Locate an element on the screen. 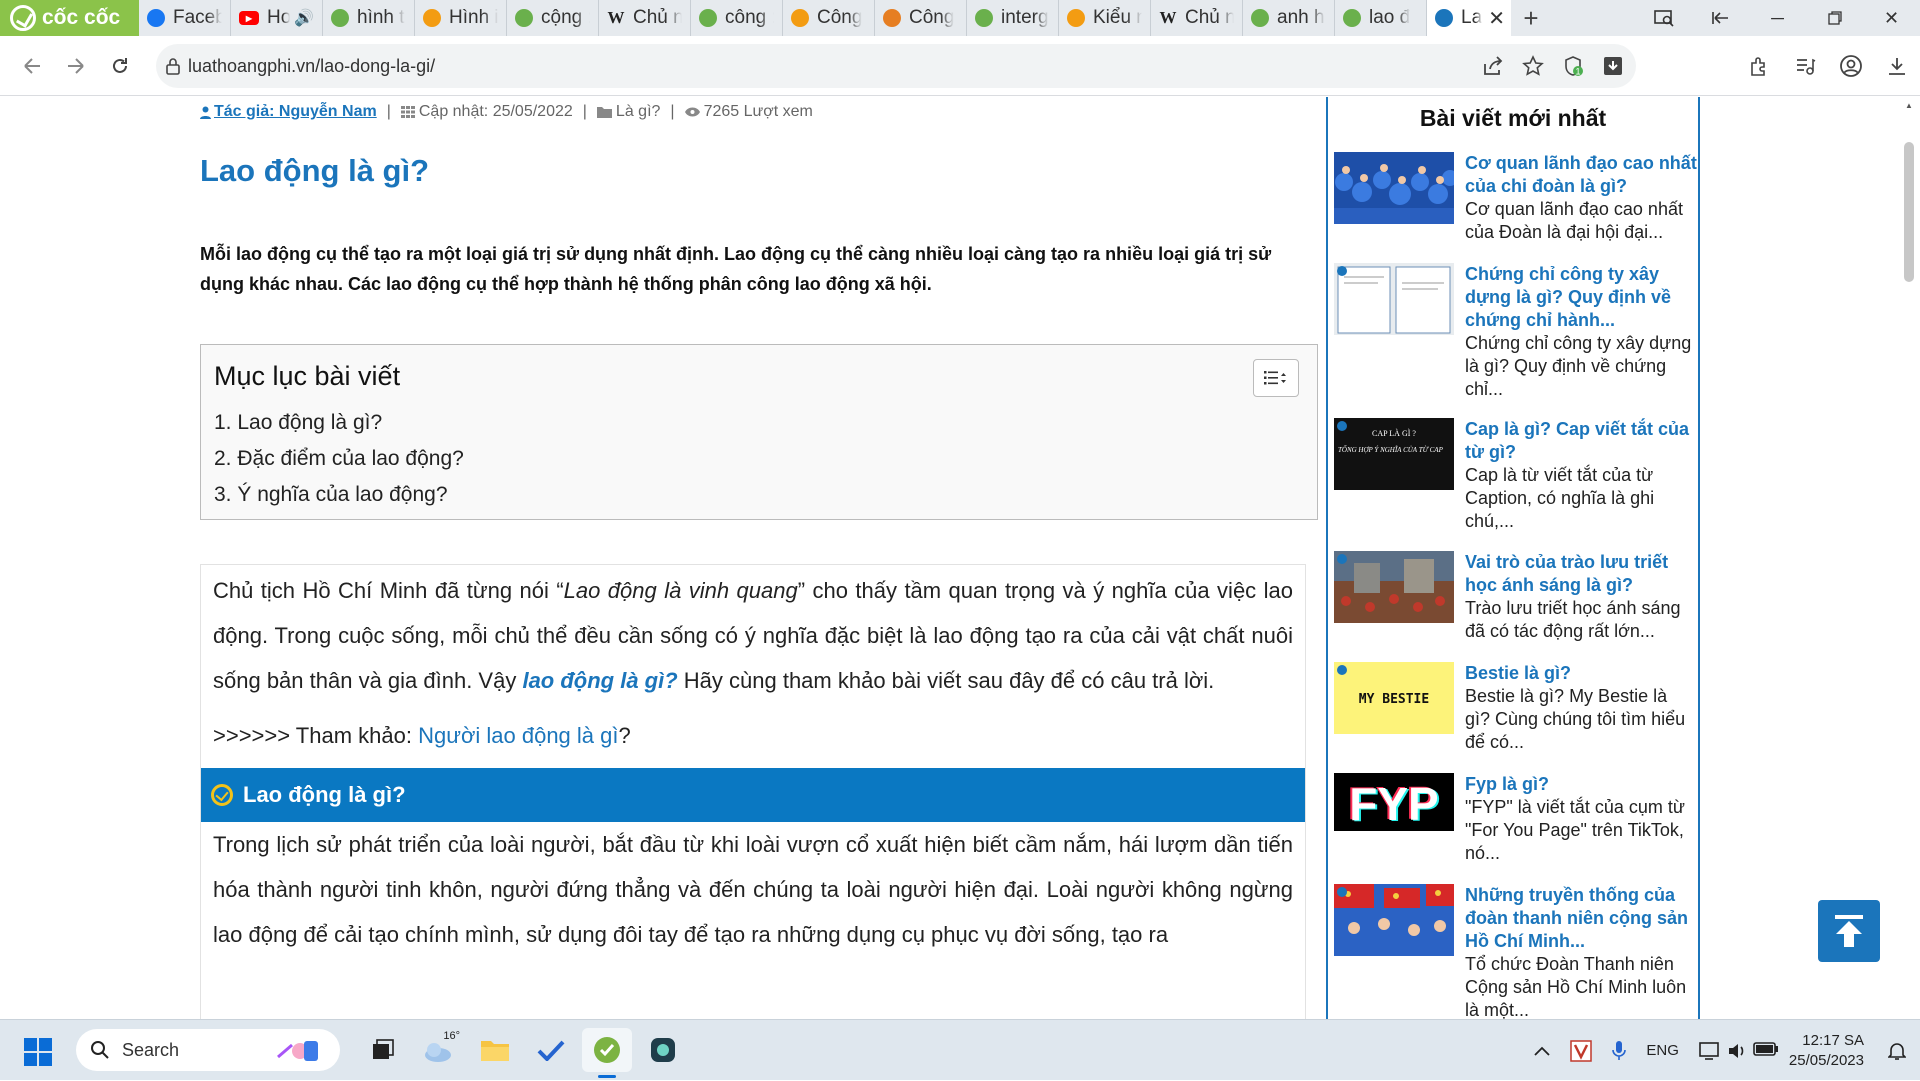 Image resolution: width=1920 pixels, height=1081 pixels. forward-button is located at coordinates (76, 66).